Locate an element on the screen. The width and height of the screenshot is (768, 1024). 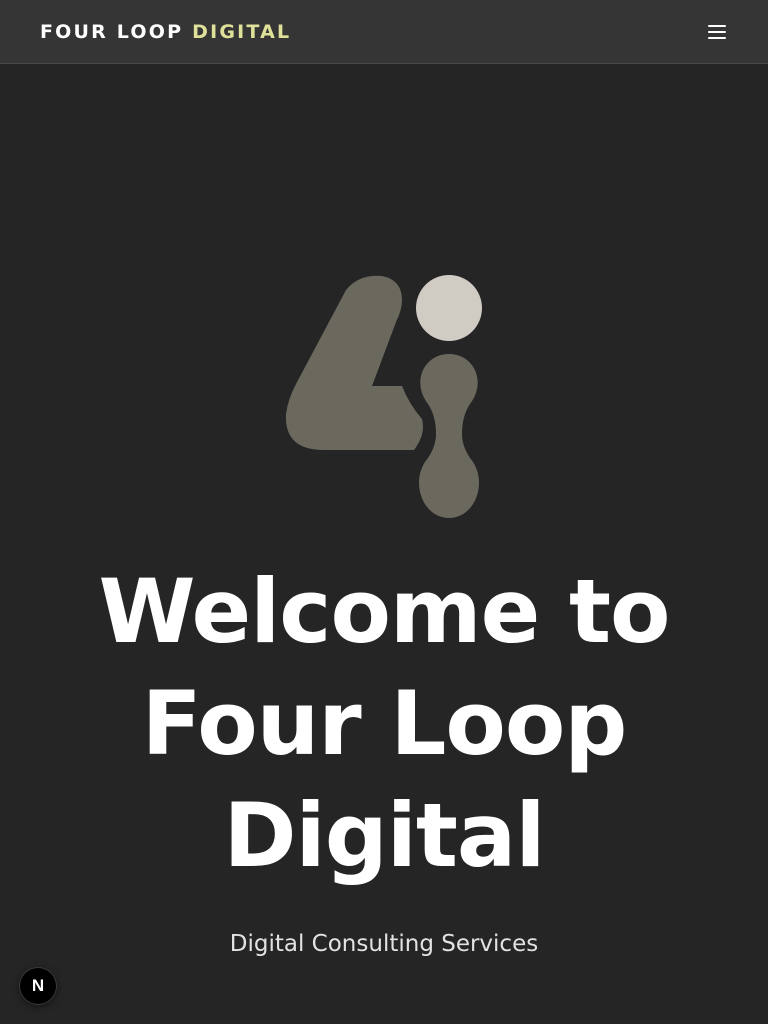
site-header: FOUR LOOP DIGITAL is located at coordinates (384, 32).